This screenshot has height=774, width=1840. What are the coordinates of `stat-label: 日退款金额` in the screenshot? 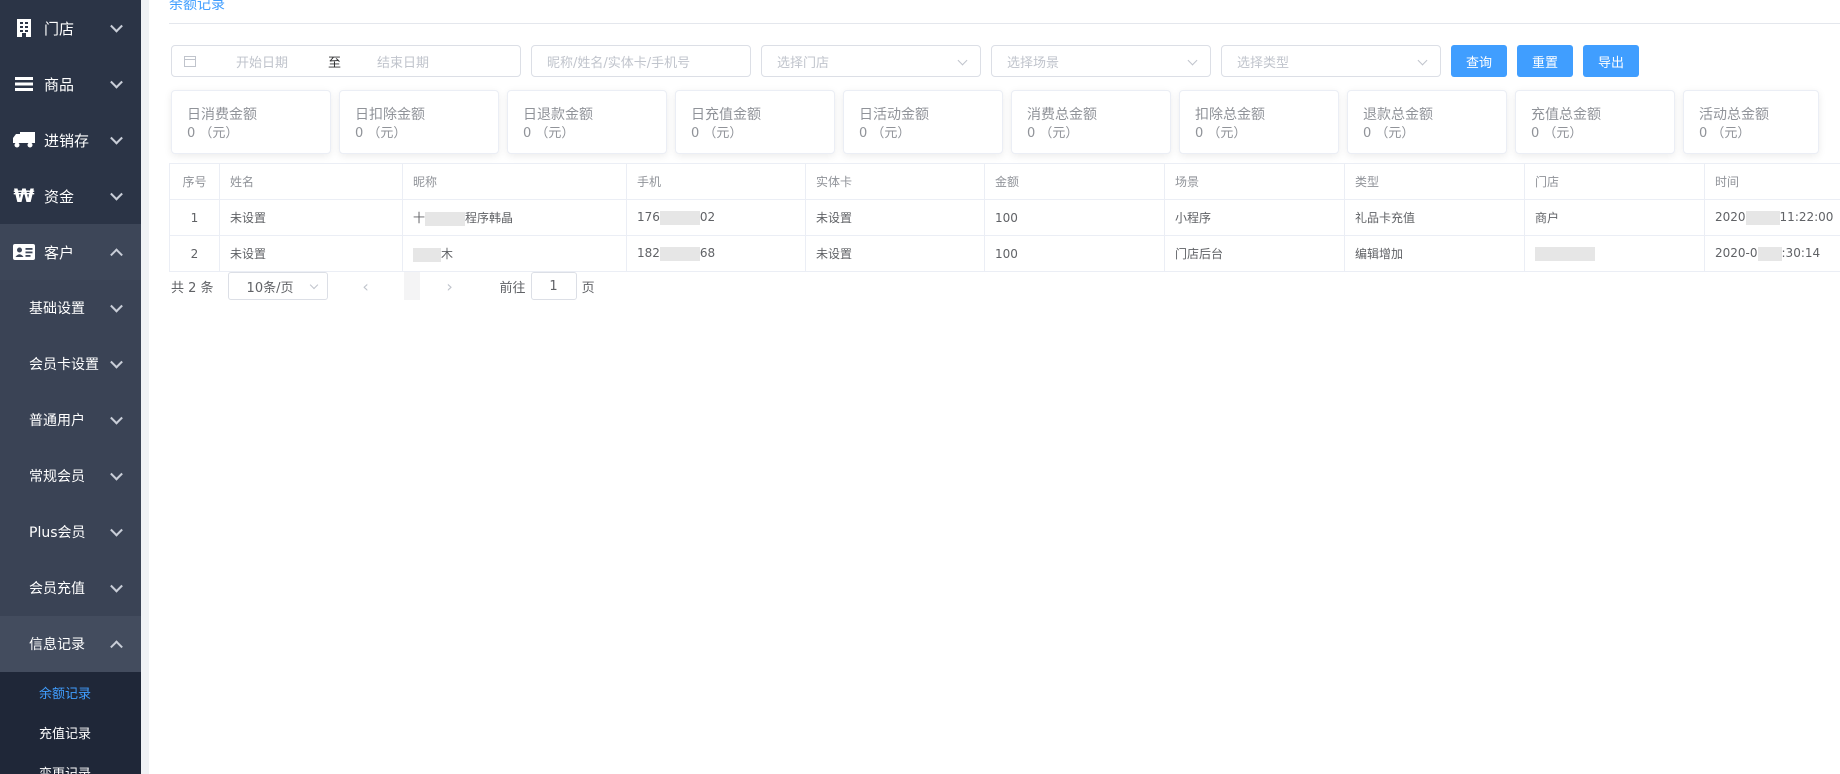 It's located at (558, 115).